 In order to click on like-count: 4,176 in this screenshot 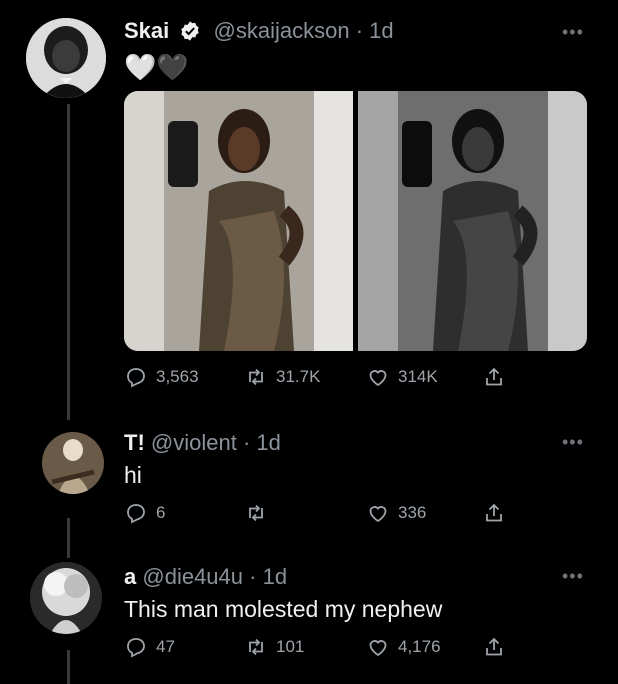, I will do `click(419, 646)`.